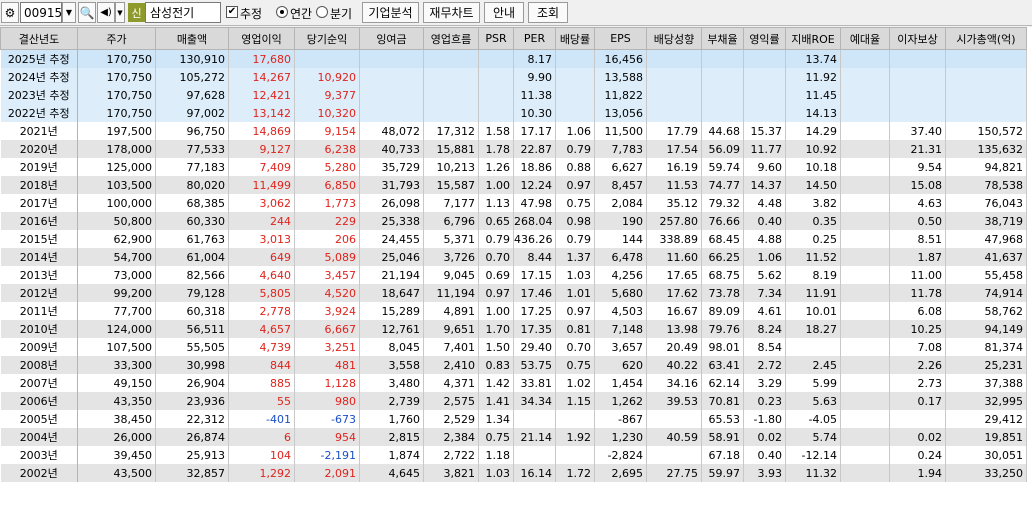 Image resolution: width=1032 pixels, height=511 pixels. What do you see at coordinates (261, 149) in the screenshot?
I see `table-cell: 9,127` at bounding box center [261, 149].